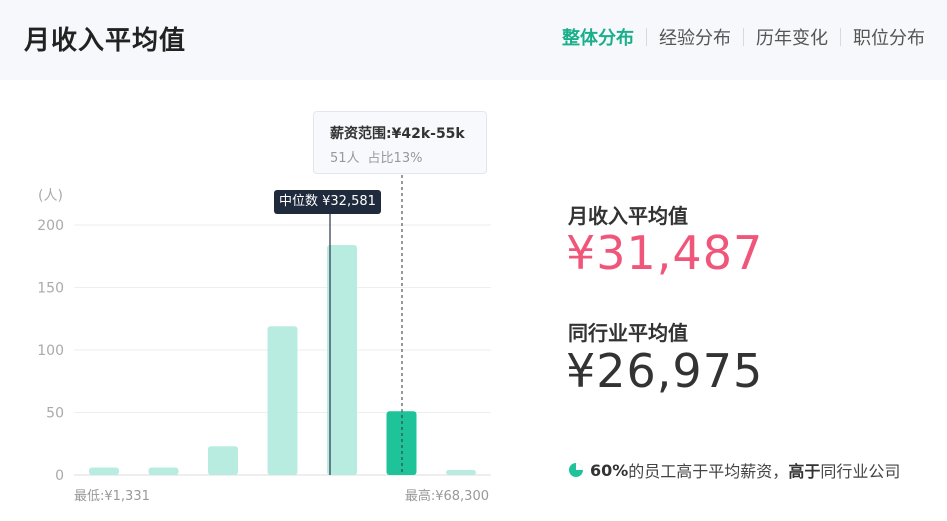  What do you see at coordinates (609, 470) in the screenshot?
I see `summary-percent: 60%` at bounding box center [609, 470].